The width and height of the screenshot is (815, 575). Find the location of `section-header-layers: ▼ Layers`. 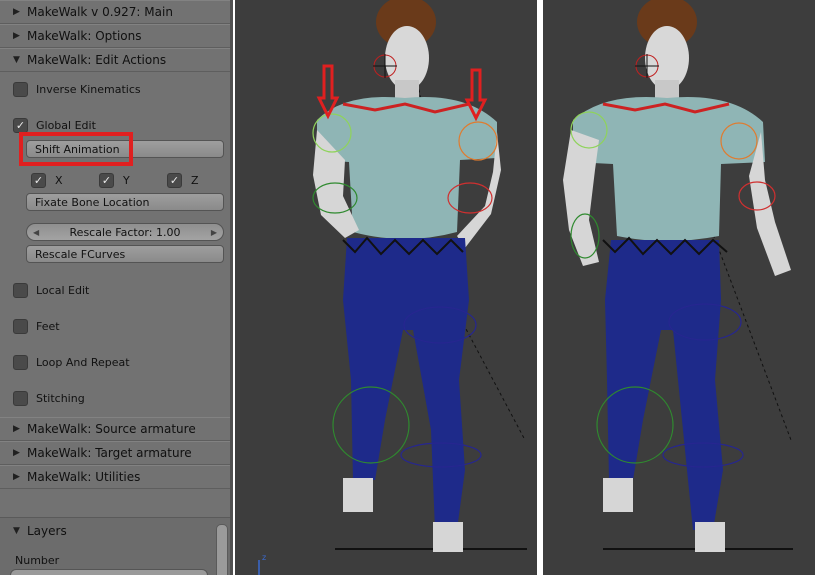

section-header-layers: ▼ Layers is located at coordinates (115, 531).